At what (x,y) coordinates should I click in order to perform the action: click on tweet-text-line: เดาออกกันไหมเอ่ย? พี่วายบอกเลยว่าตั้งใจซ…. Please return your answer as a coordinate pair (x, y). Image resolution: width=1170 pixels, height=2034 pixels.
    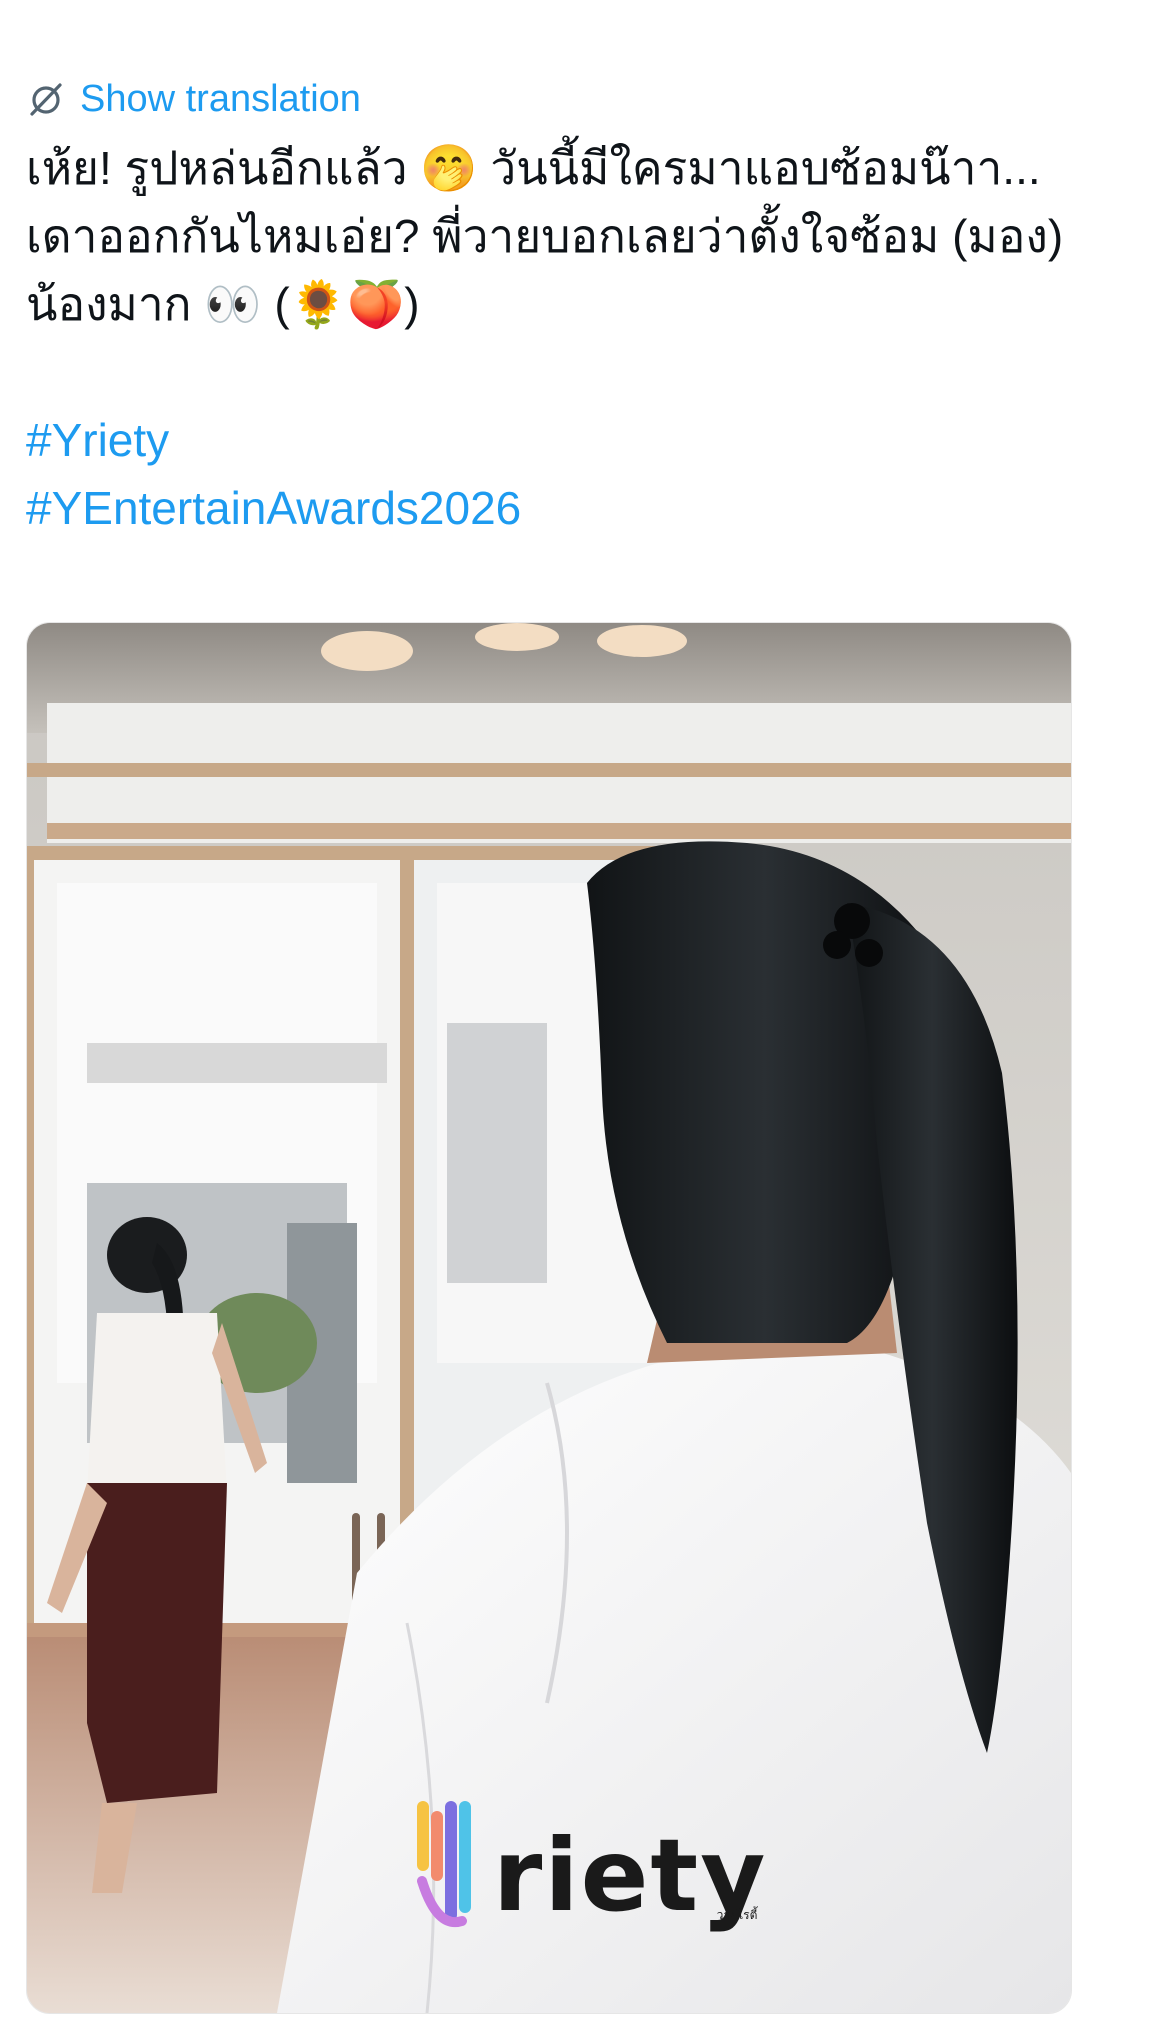
    Looking at the image, I should click on (545, 236).